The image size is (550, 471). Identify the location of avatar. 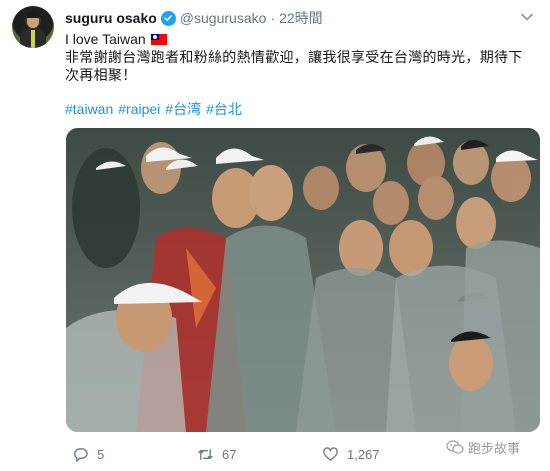
(33, 27).